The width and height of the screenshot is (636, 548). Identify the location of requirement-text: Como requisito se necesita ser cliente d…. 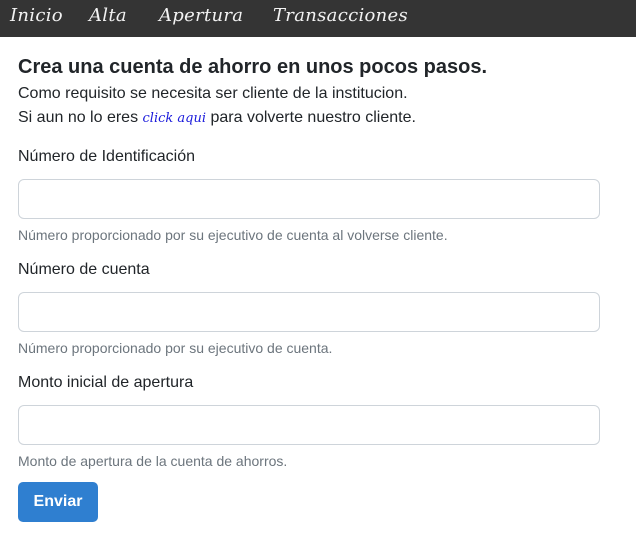
(213, 93).